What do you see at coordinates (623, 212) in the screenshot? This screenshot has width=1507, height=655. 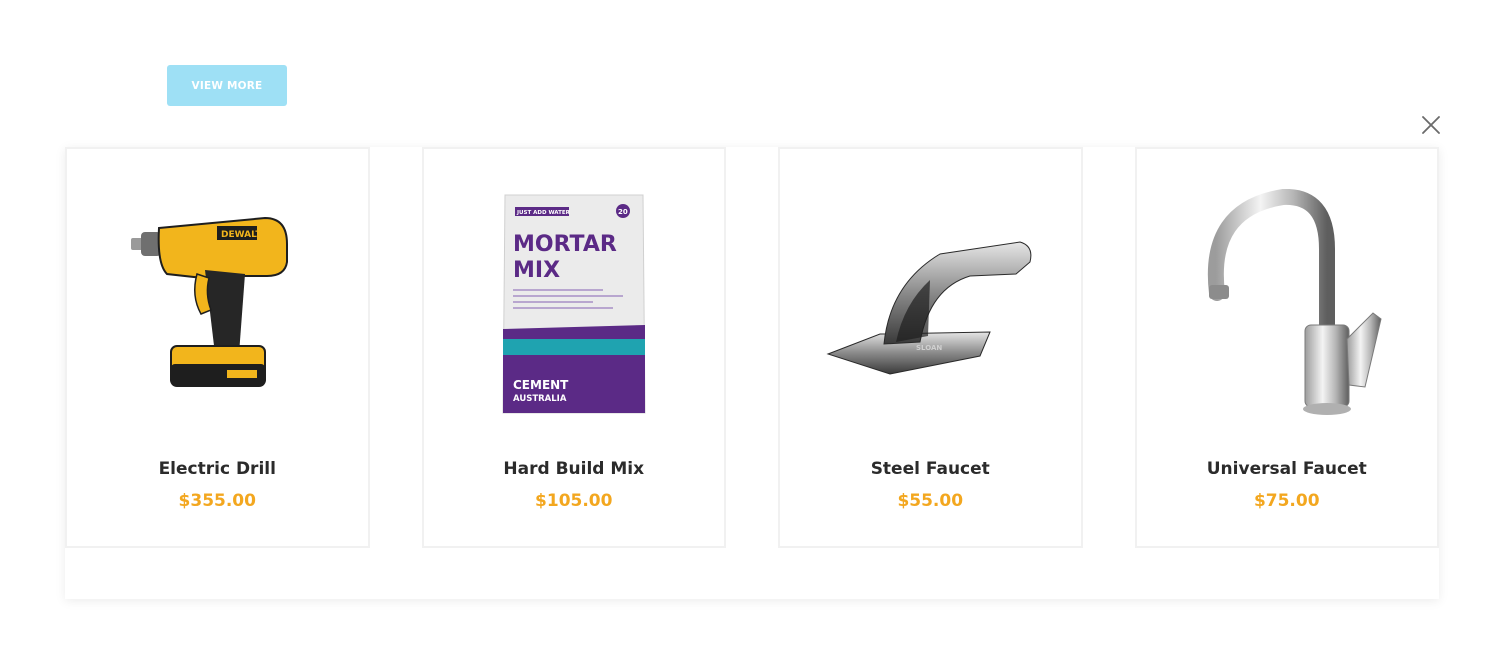 I see `svg-text: 20` at bounding box center [623, 212].